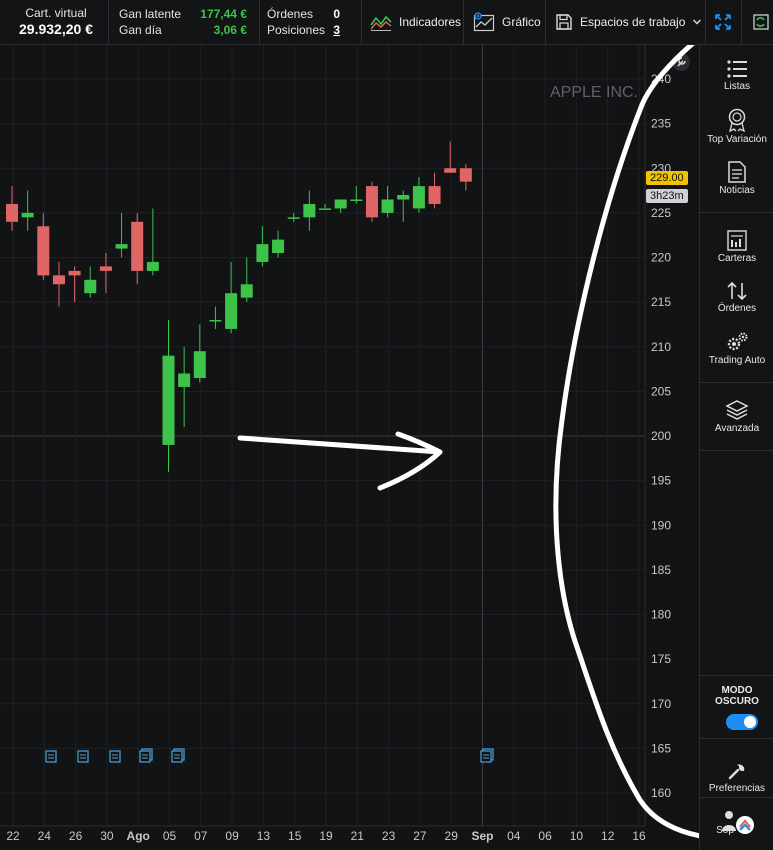  Describe the element at coordinates (358, 836) in the screenshot. I see `x-tick-label: 21` at that location.